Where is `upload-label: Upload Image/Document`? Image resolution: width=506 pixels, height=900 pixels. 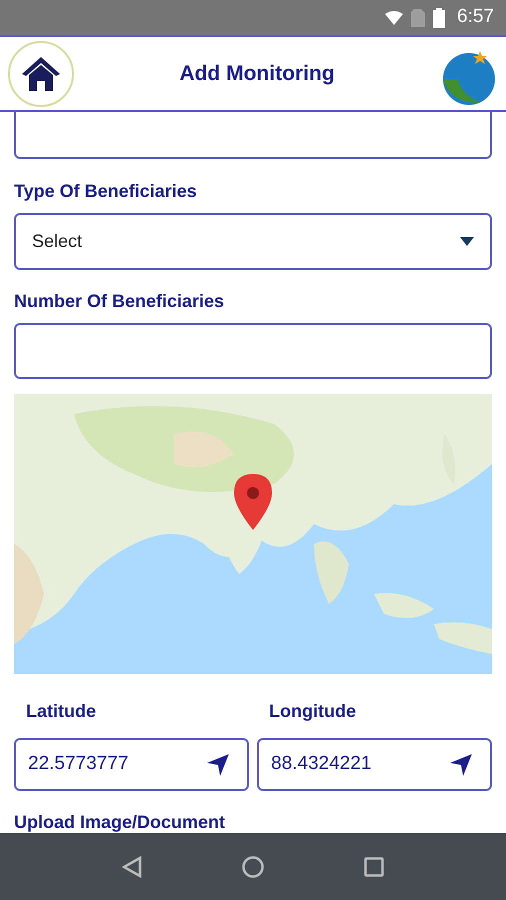 upload-label: Upload Image/Document is located at coordinates (120, 822).